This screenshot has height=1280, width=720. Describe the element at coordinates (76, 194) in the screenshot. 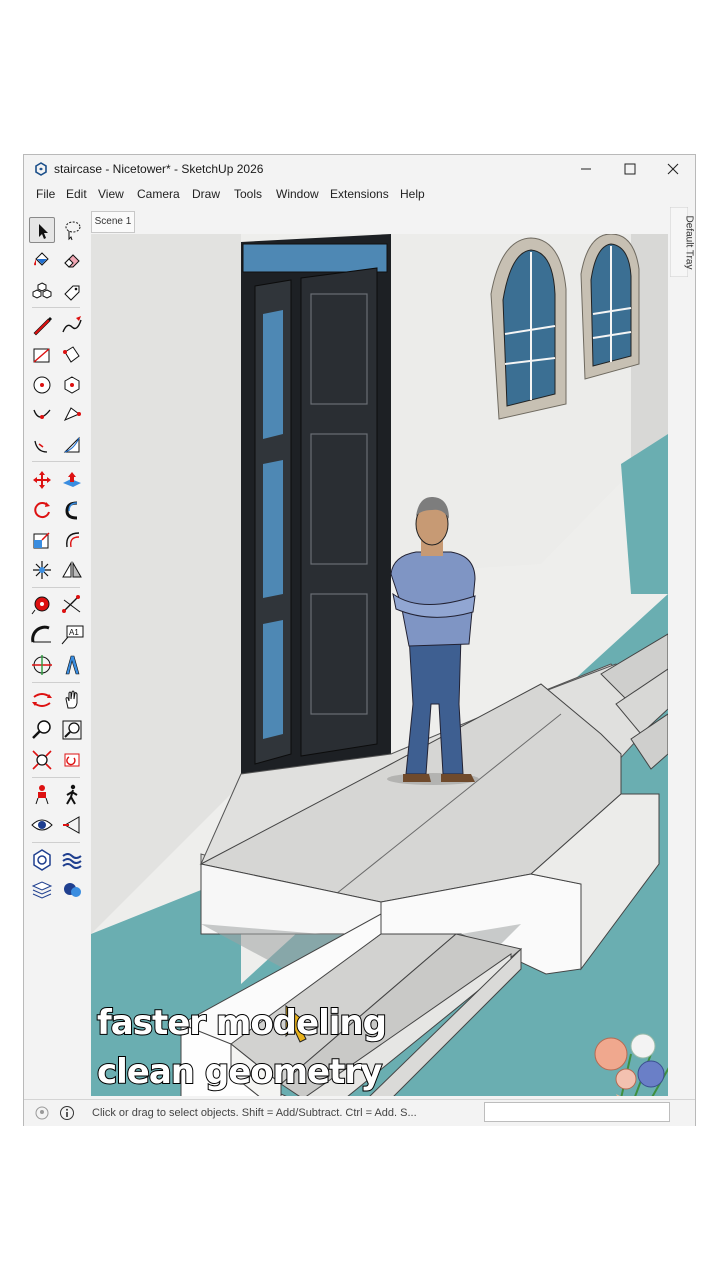

I see `menu-edit: Edit` at that location.